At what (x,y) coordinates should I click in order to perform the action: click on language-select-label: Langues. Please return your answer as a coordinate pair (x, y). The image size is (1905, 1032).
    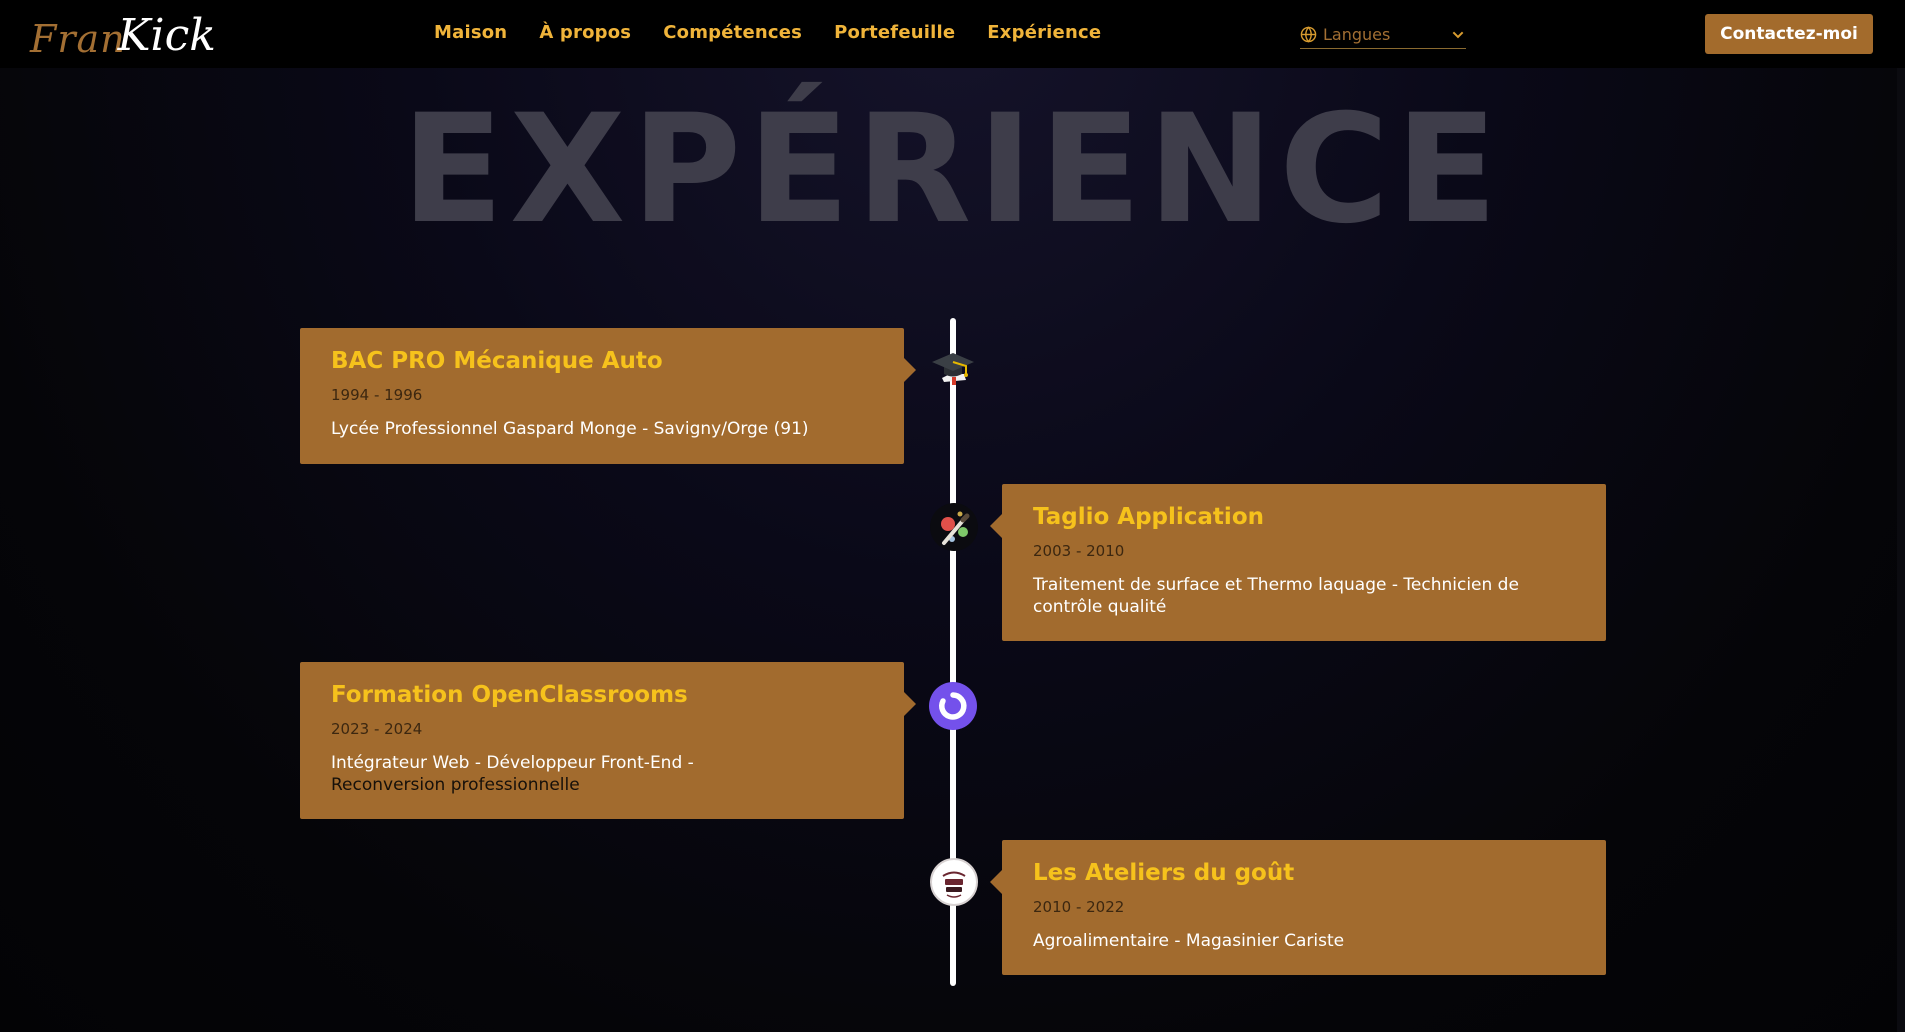
    Looking at the image, I should click on (1357, 34).